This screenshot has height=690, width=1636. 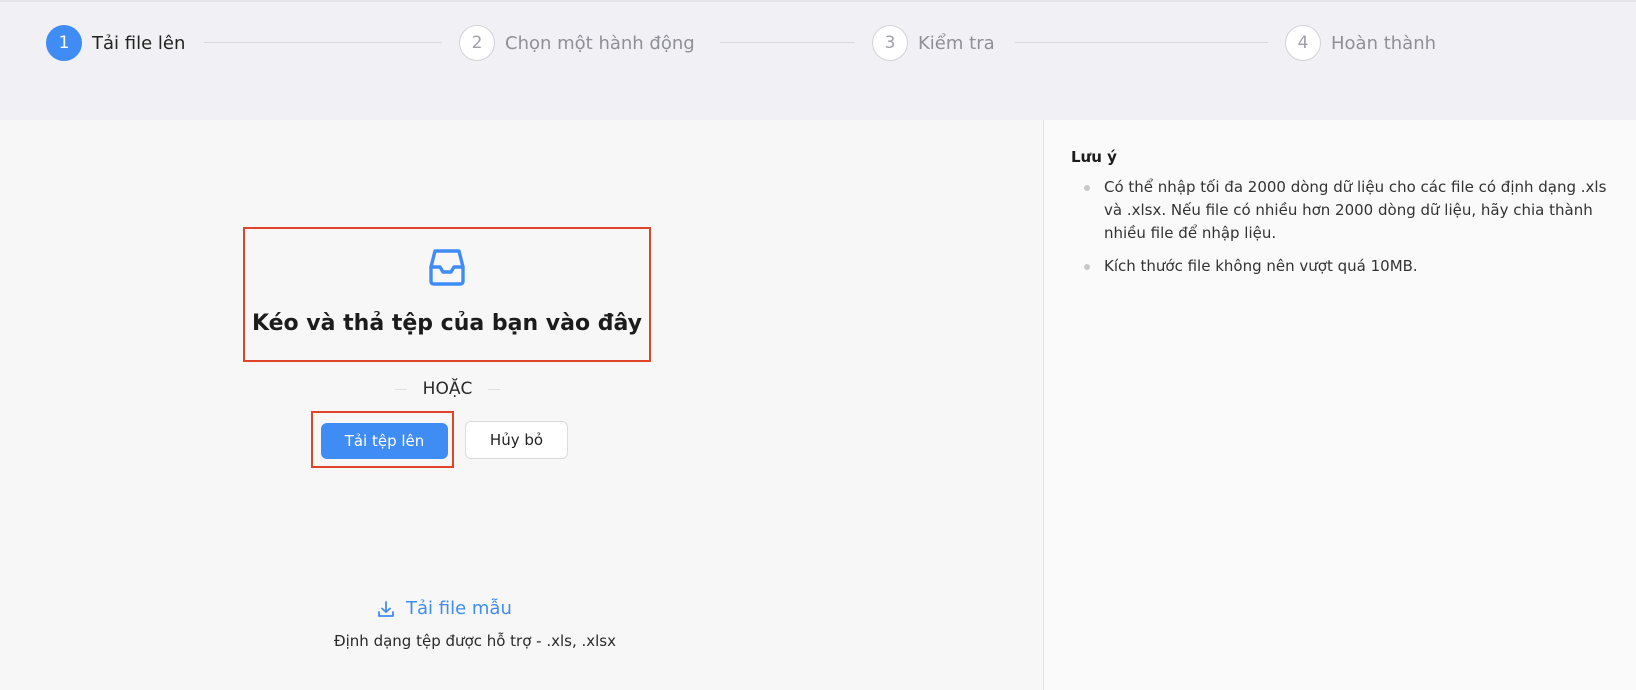 I want to click on download-template-label: Tải file mẫu, so click(x=459, y=608).